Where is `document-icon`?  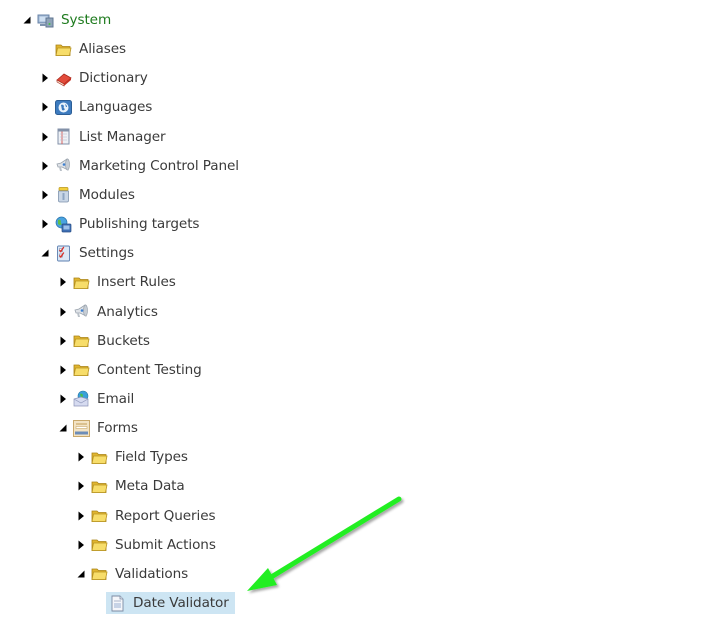 document-icon is located at coordinates (117, 603).